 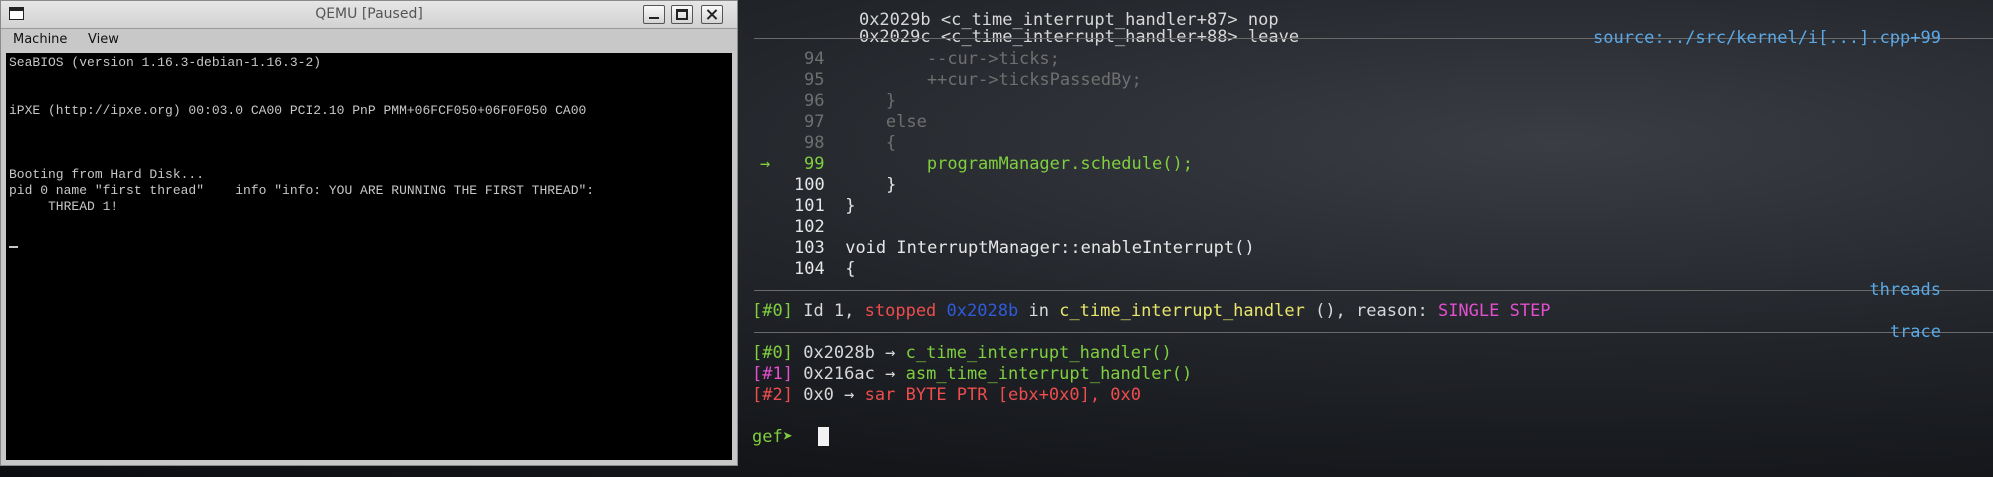 What do you see at coordinates (850, 143) in the screenshot?
I see `source-line-98: 98 {` at bounding box center [850, 143].